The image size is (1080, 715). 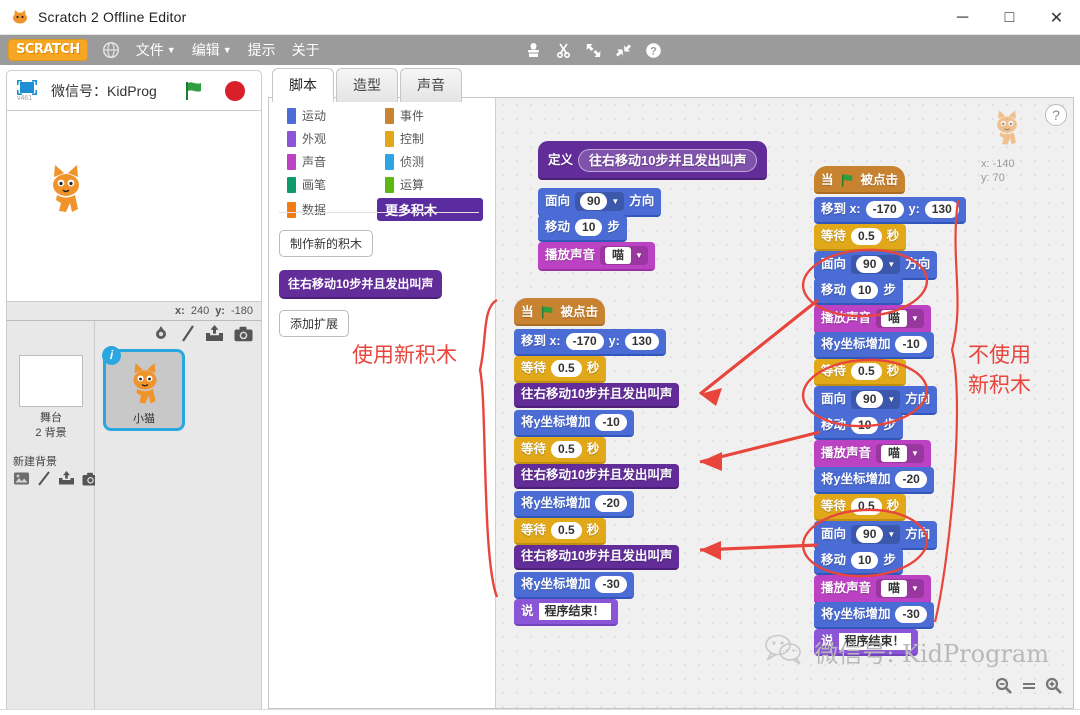 I want to click on add-extension-button: 添加扩展, so click(x=314, y=323).